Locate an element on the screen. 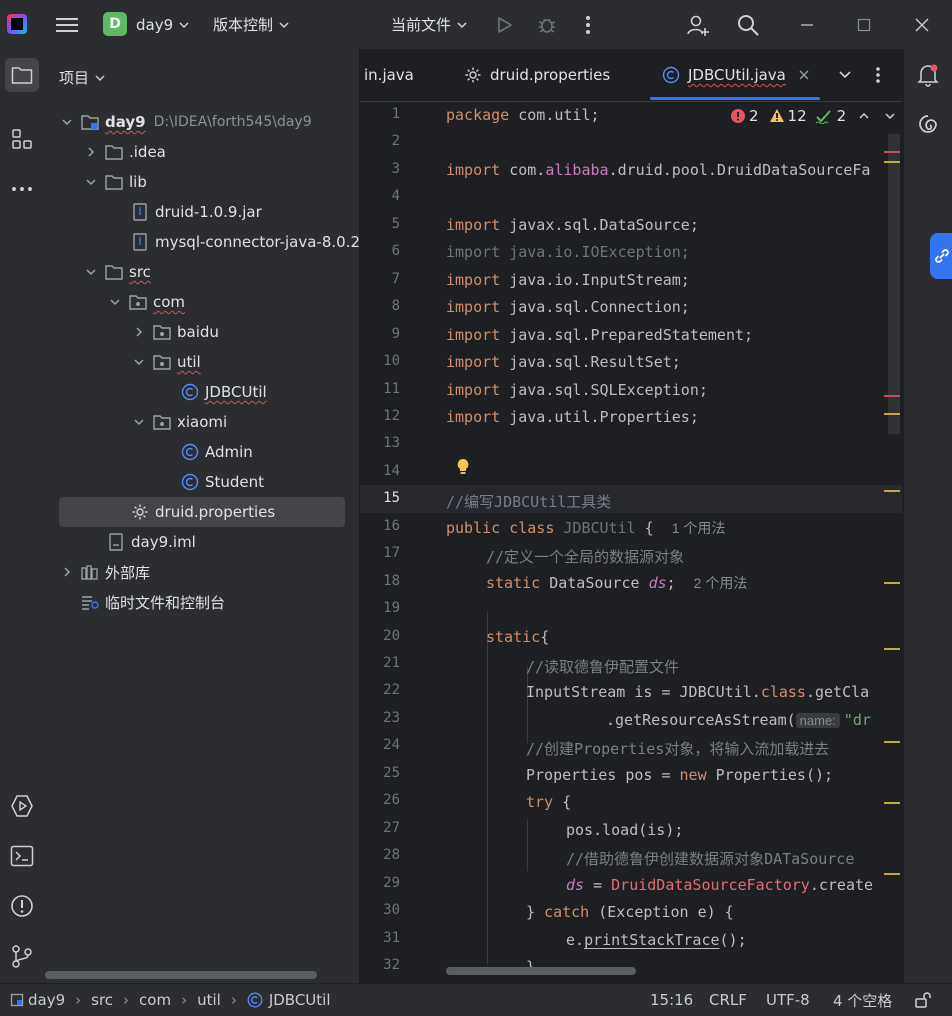 The width and height of the screenshot is (952, 1016). line-number: 3 is located at coordinates (380, 169).